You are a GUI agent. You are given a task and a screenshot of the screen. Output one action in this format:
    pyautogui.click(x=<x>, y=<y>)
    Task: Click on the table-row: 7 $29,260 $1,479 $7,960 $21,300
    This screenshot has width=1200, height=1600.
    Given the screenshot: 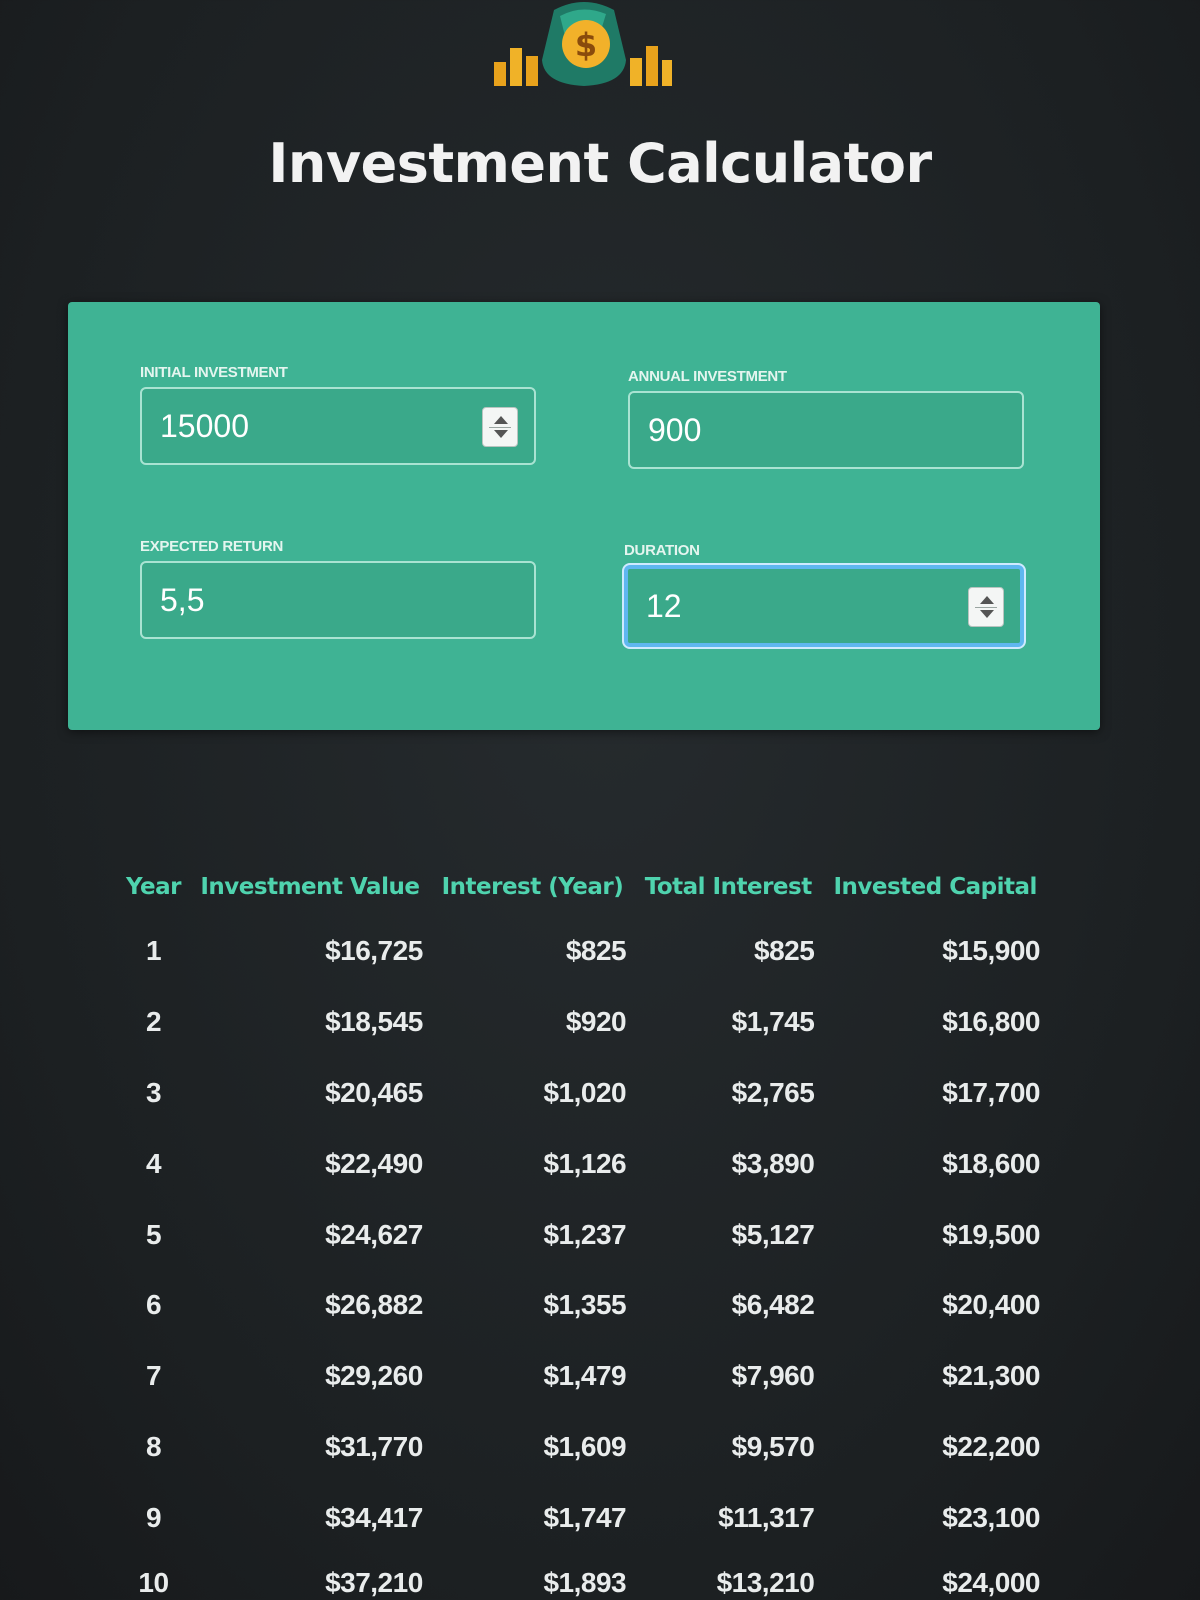 What is the action you would take?
    pyautogui.click(x=583, y=1376)
    